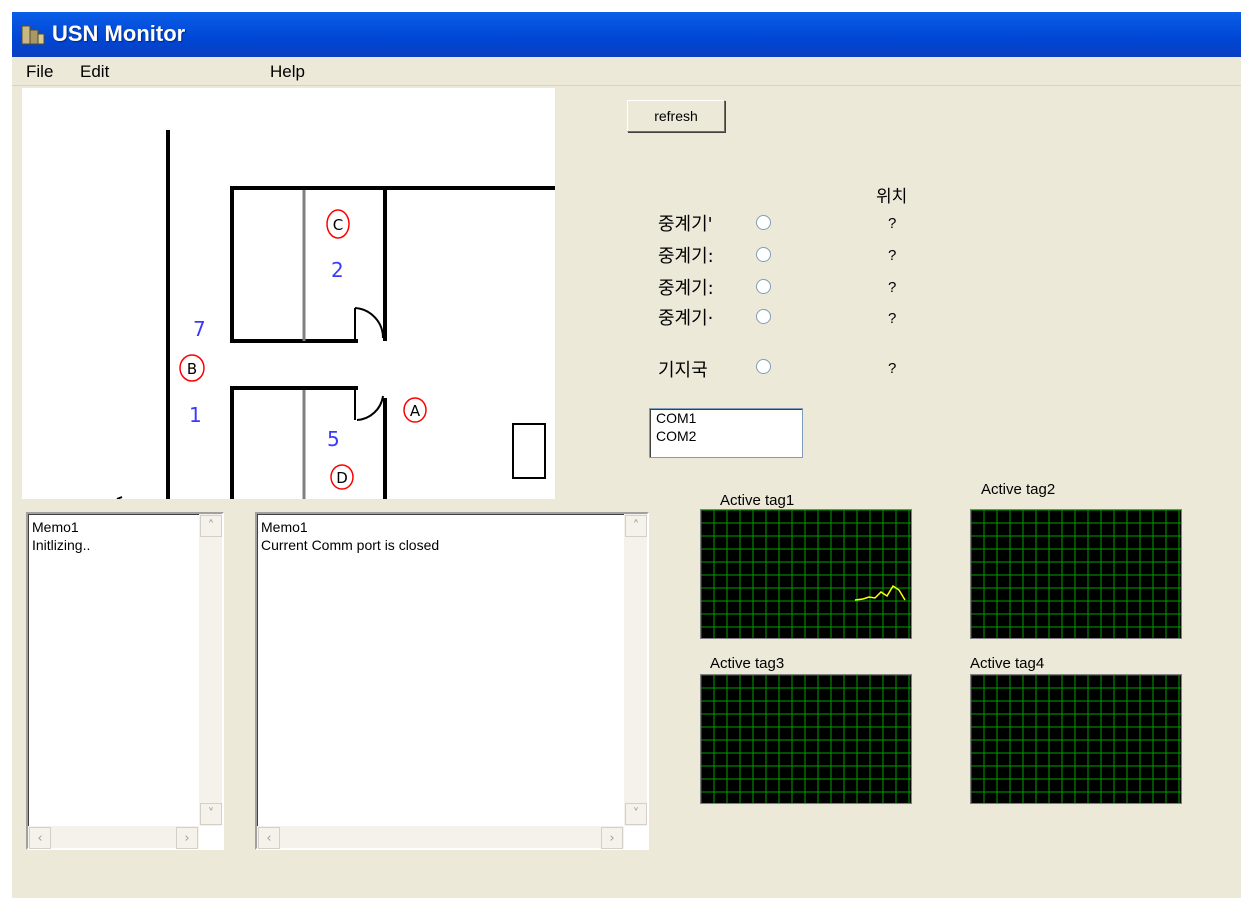 This screenshot has width=1241, height=898. What do you see at coordinates (626, 71) in the screenshot?
I see `menu-bar: File Edit Help` at bounding box center [626, 71].